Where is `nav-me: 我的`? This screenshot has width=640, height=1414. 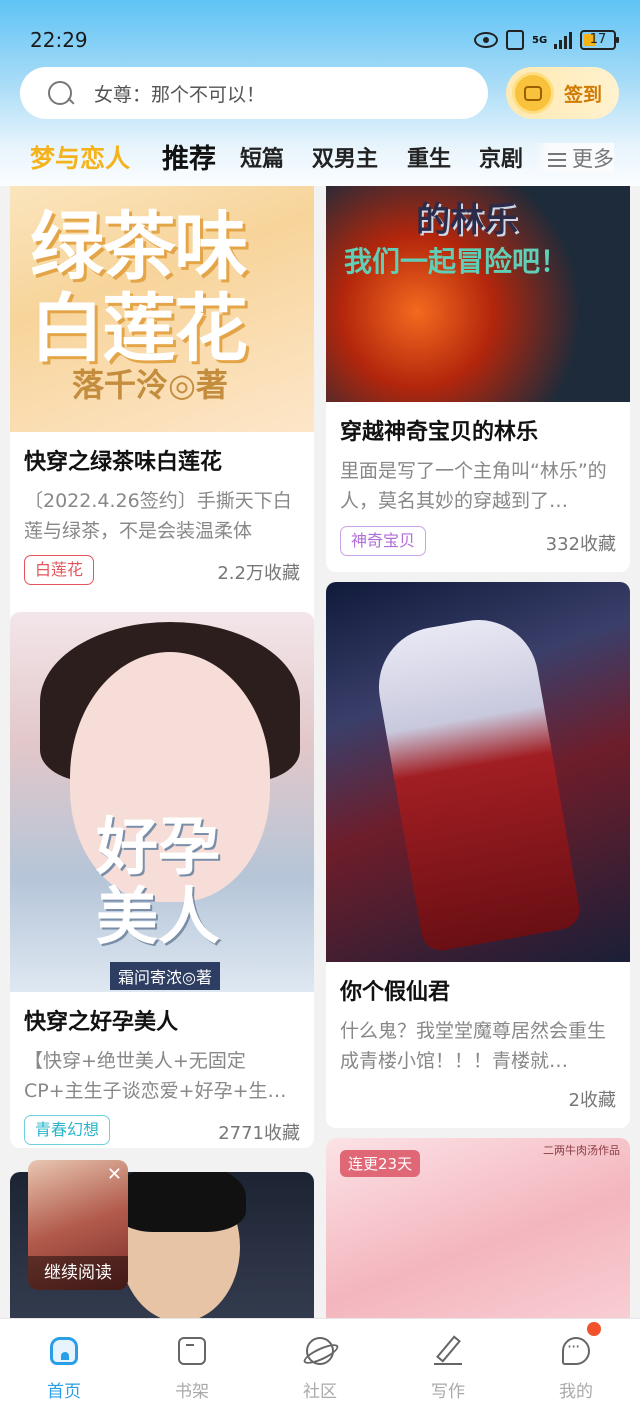 nav-me: 我的 is located at coordinates (576, 1366).